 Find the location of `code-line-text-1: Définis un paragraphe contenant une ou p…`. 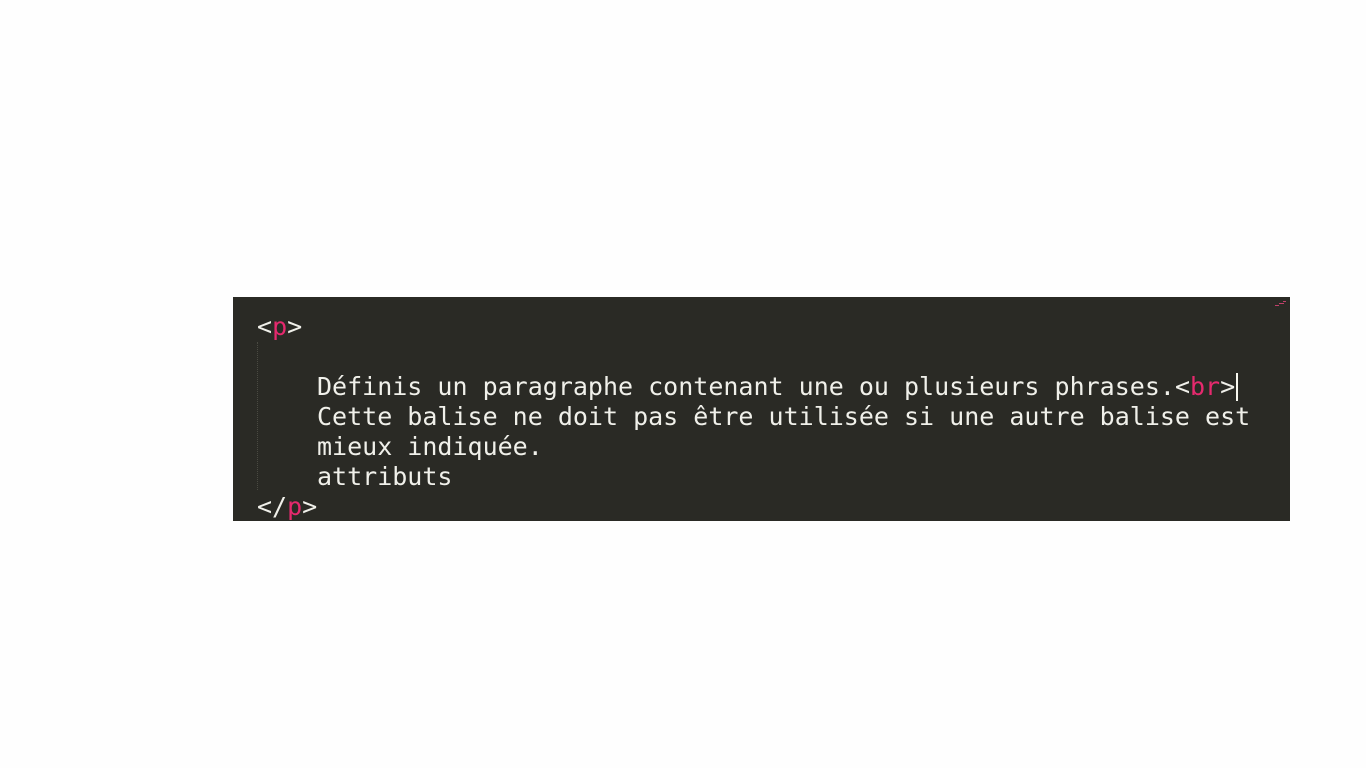

code-line-text-1: Définis un paragraphe contenant une ou p… is located at coordinates (748, 387).